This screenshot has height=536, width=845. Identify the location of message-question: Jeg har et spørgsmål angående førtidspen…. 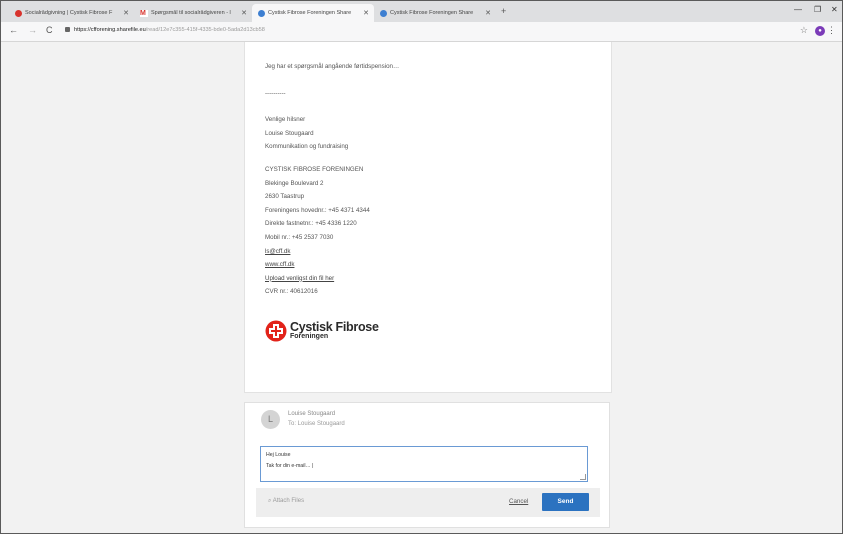
(332, 66).